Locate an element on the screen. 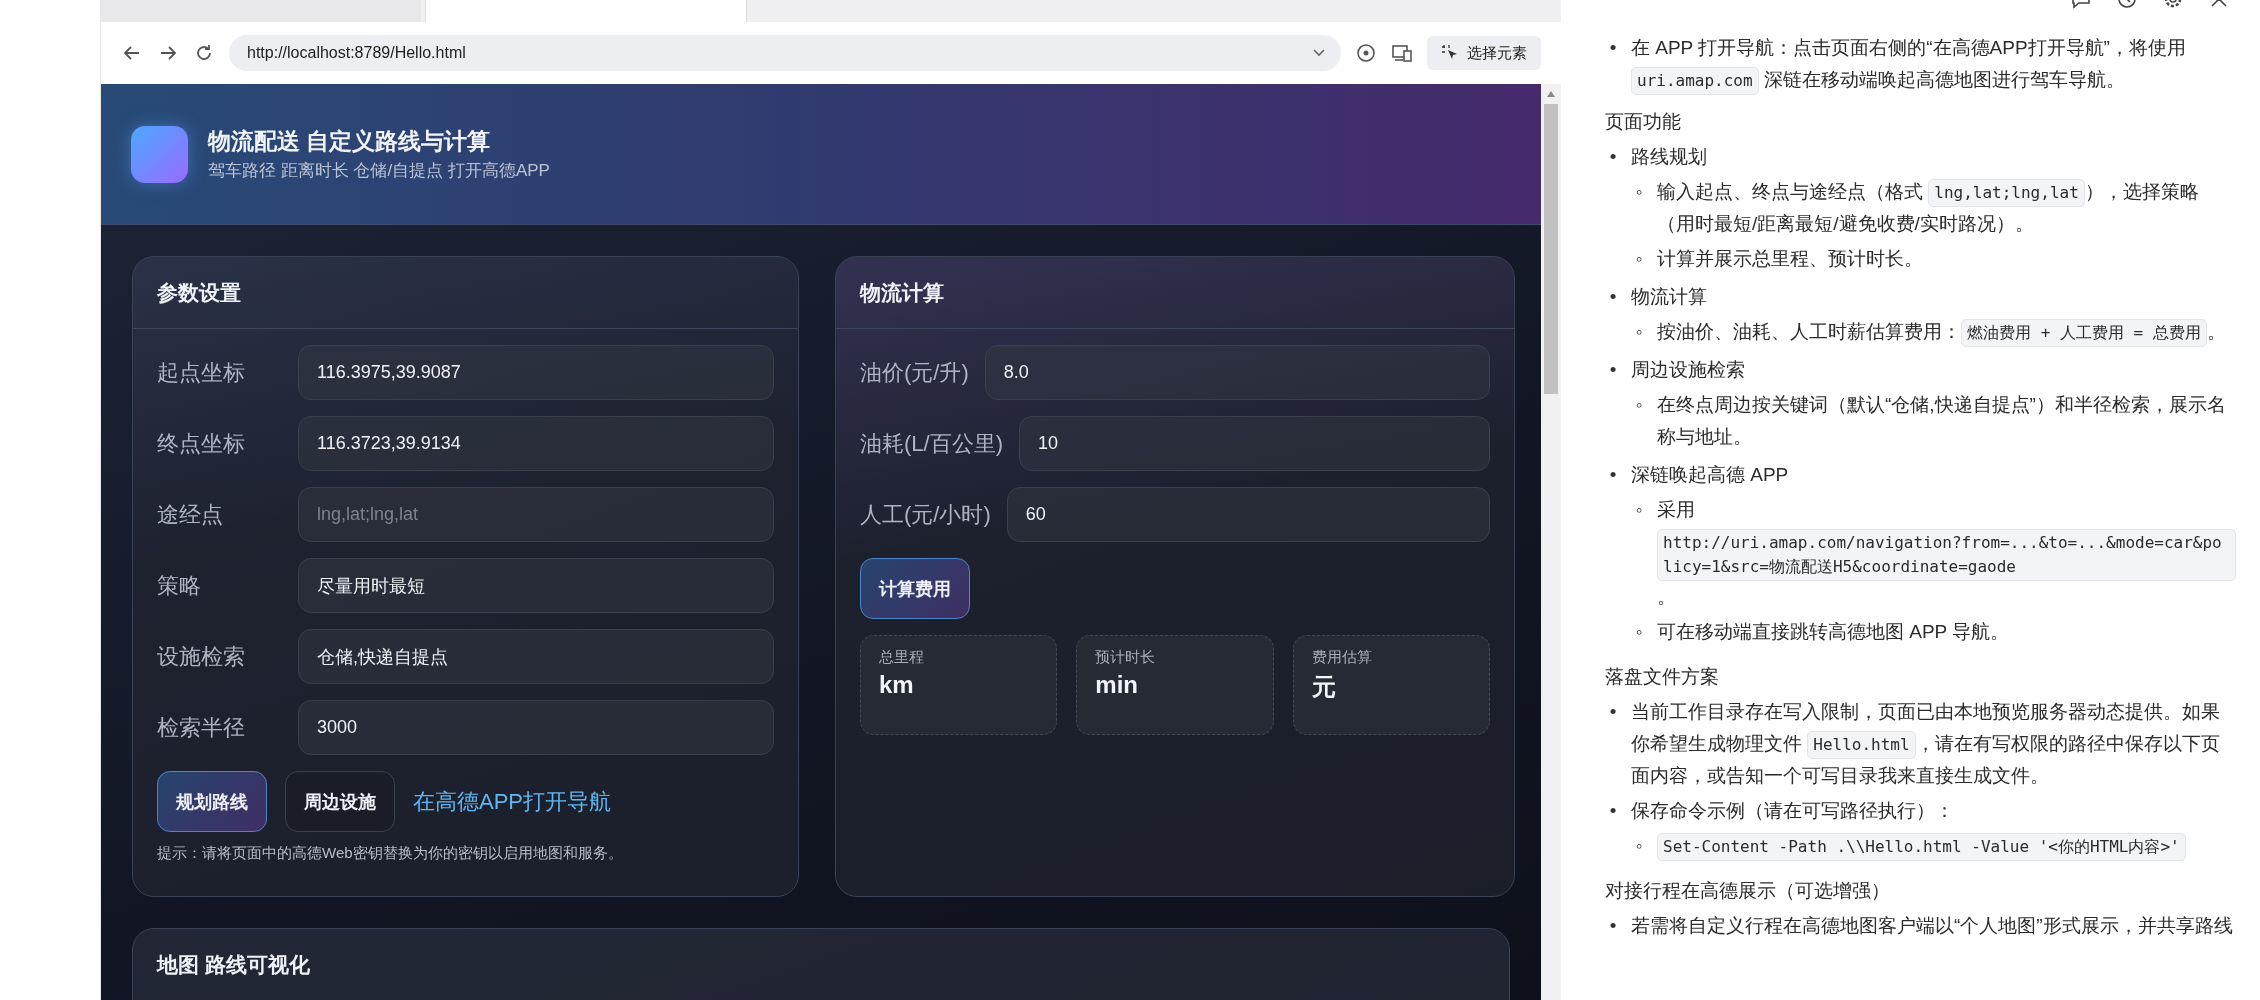  card-title: 物流计算 is located at coordinates (902, 292).